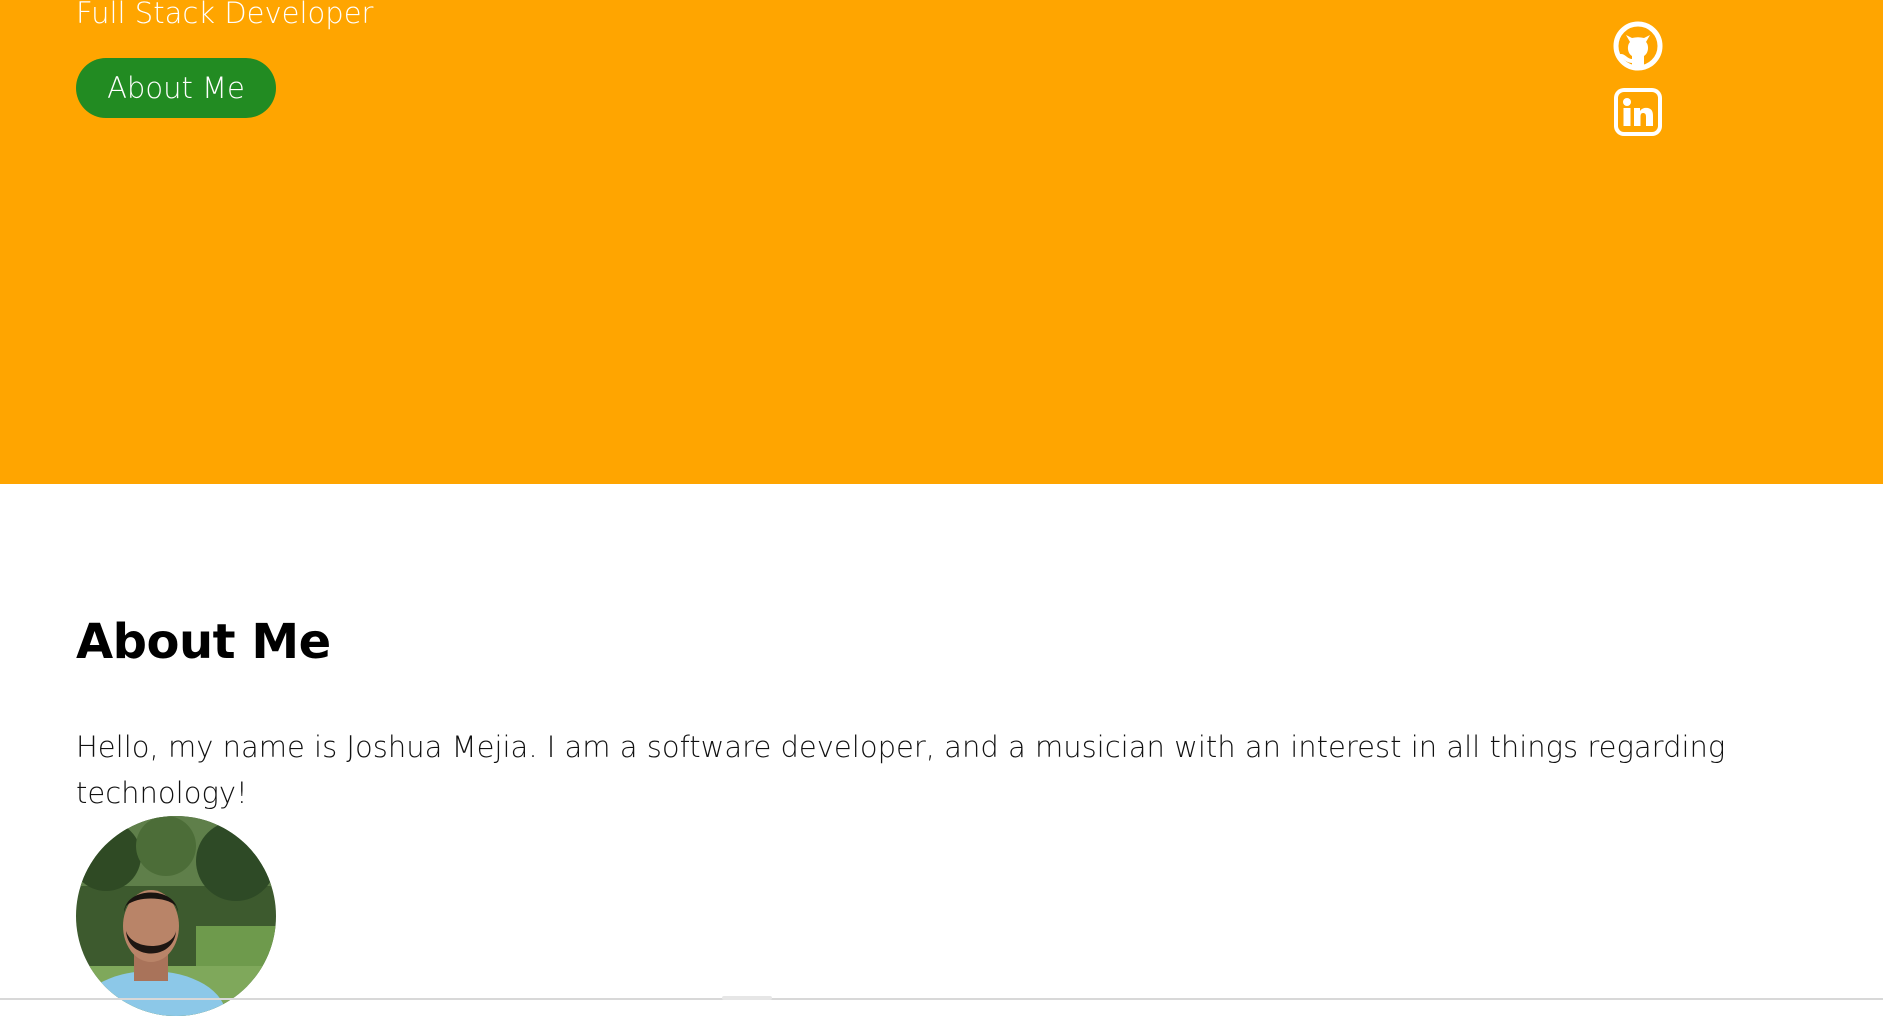 Image resolution: width=1883 pixels, height=1016 pixels. Describe the element at coordinates (203, 642) in the screenshot. I see `about-heading: About Me` at that location.